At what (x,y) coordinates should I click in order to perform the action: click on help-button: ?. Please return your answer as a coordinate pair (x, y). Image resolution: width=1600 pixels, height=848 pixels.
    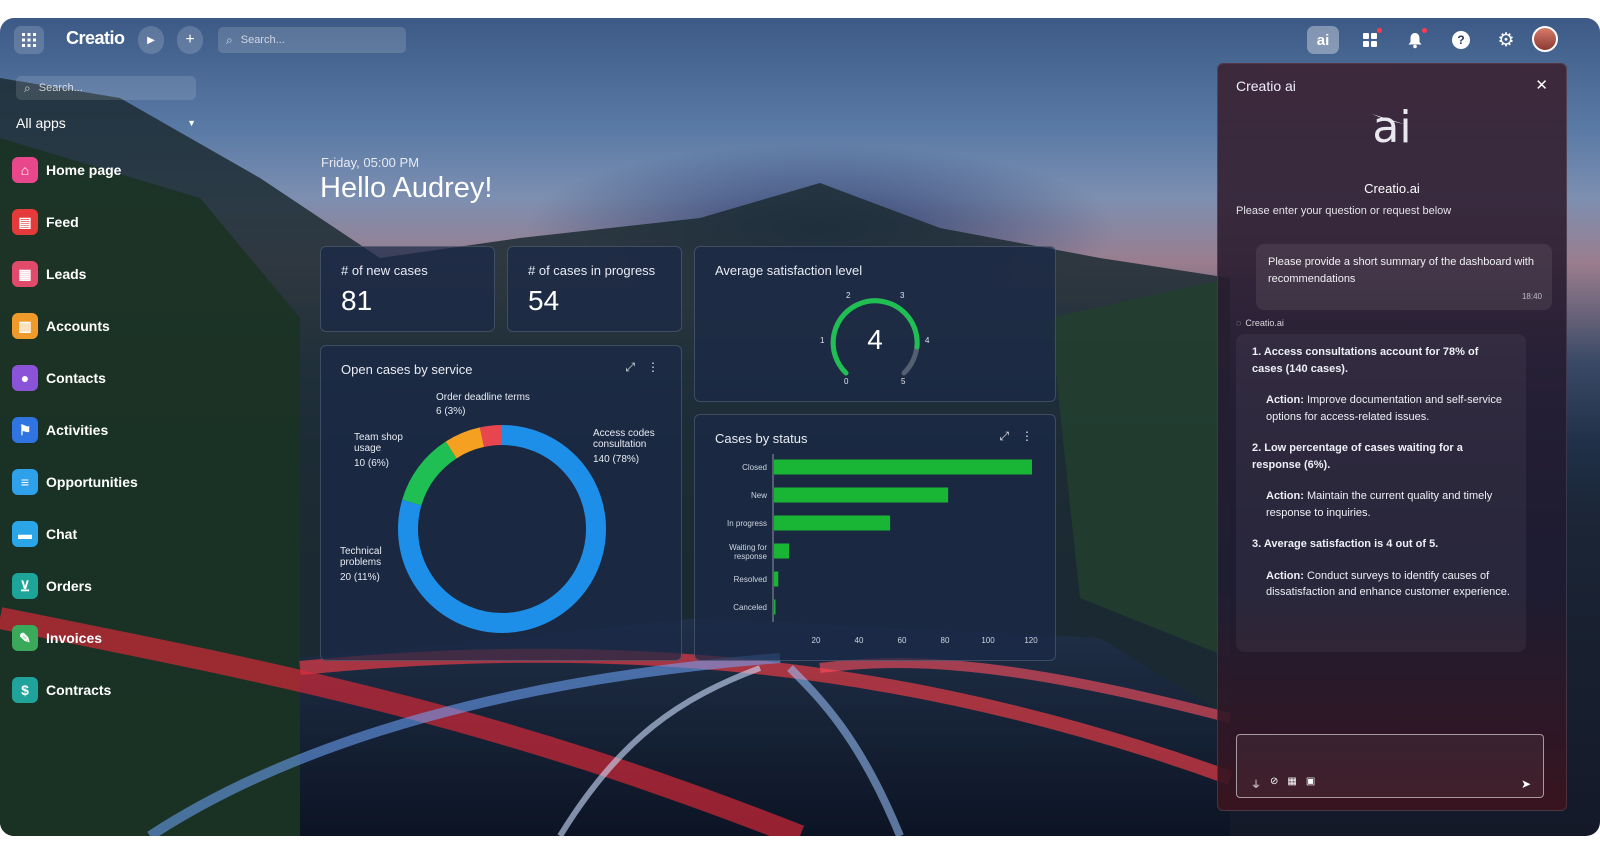
    Looking at the image, I should click on (1461, 40).